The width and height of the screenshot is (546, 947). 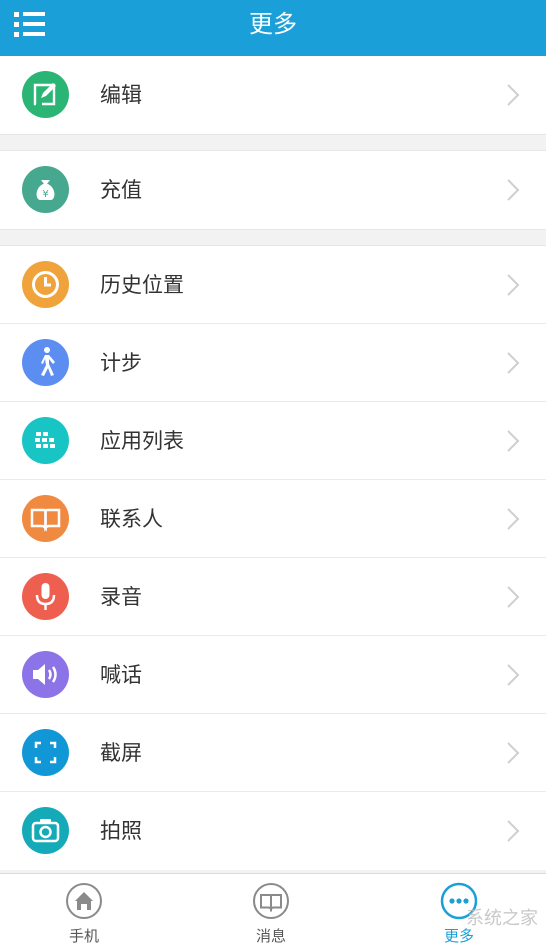 I want to click on home-icon, so click(x=84, y=901).